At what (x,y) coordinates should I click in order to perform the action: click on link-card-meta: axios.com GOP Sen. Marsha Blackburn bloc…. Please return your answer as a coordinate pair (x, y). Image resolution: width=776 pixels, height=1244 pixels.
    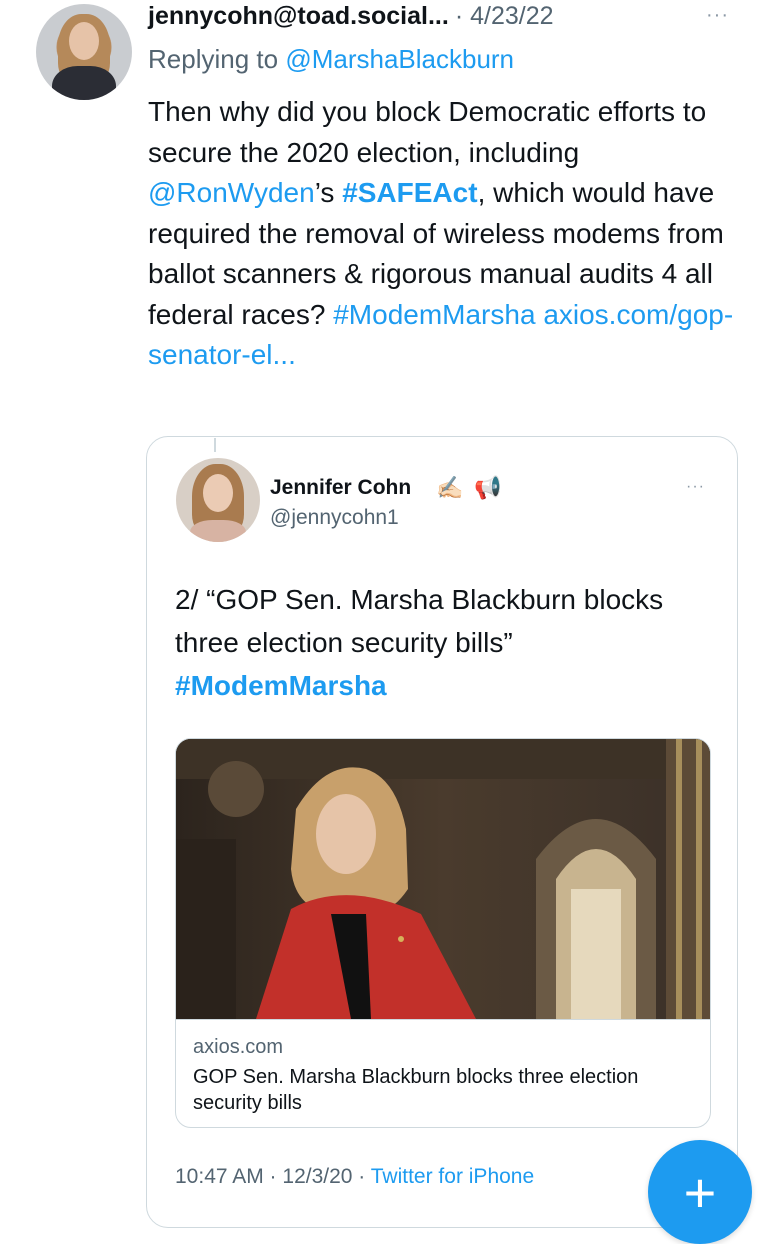
    Looking at the image, I should click on (443, 1073).